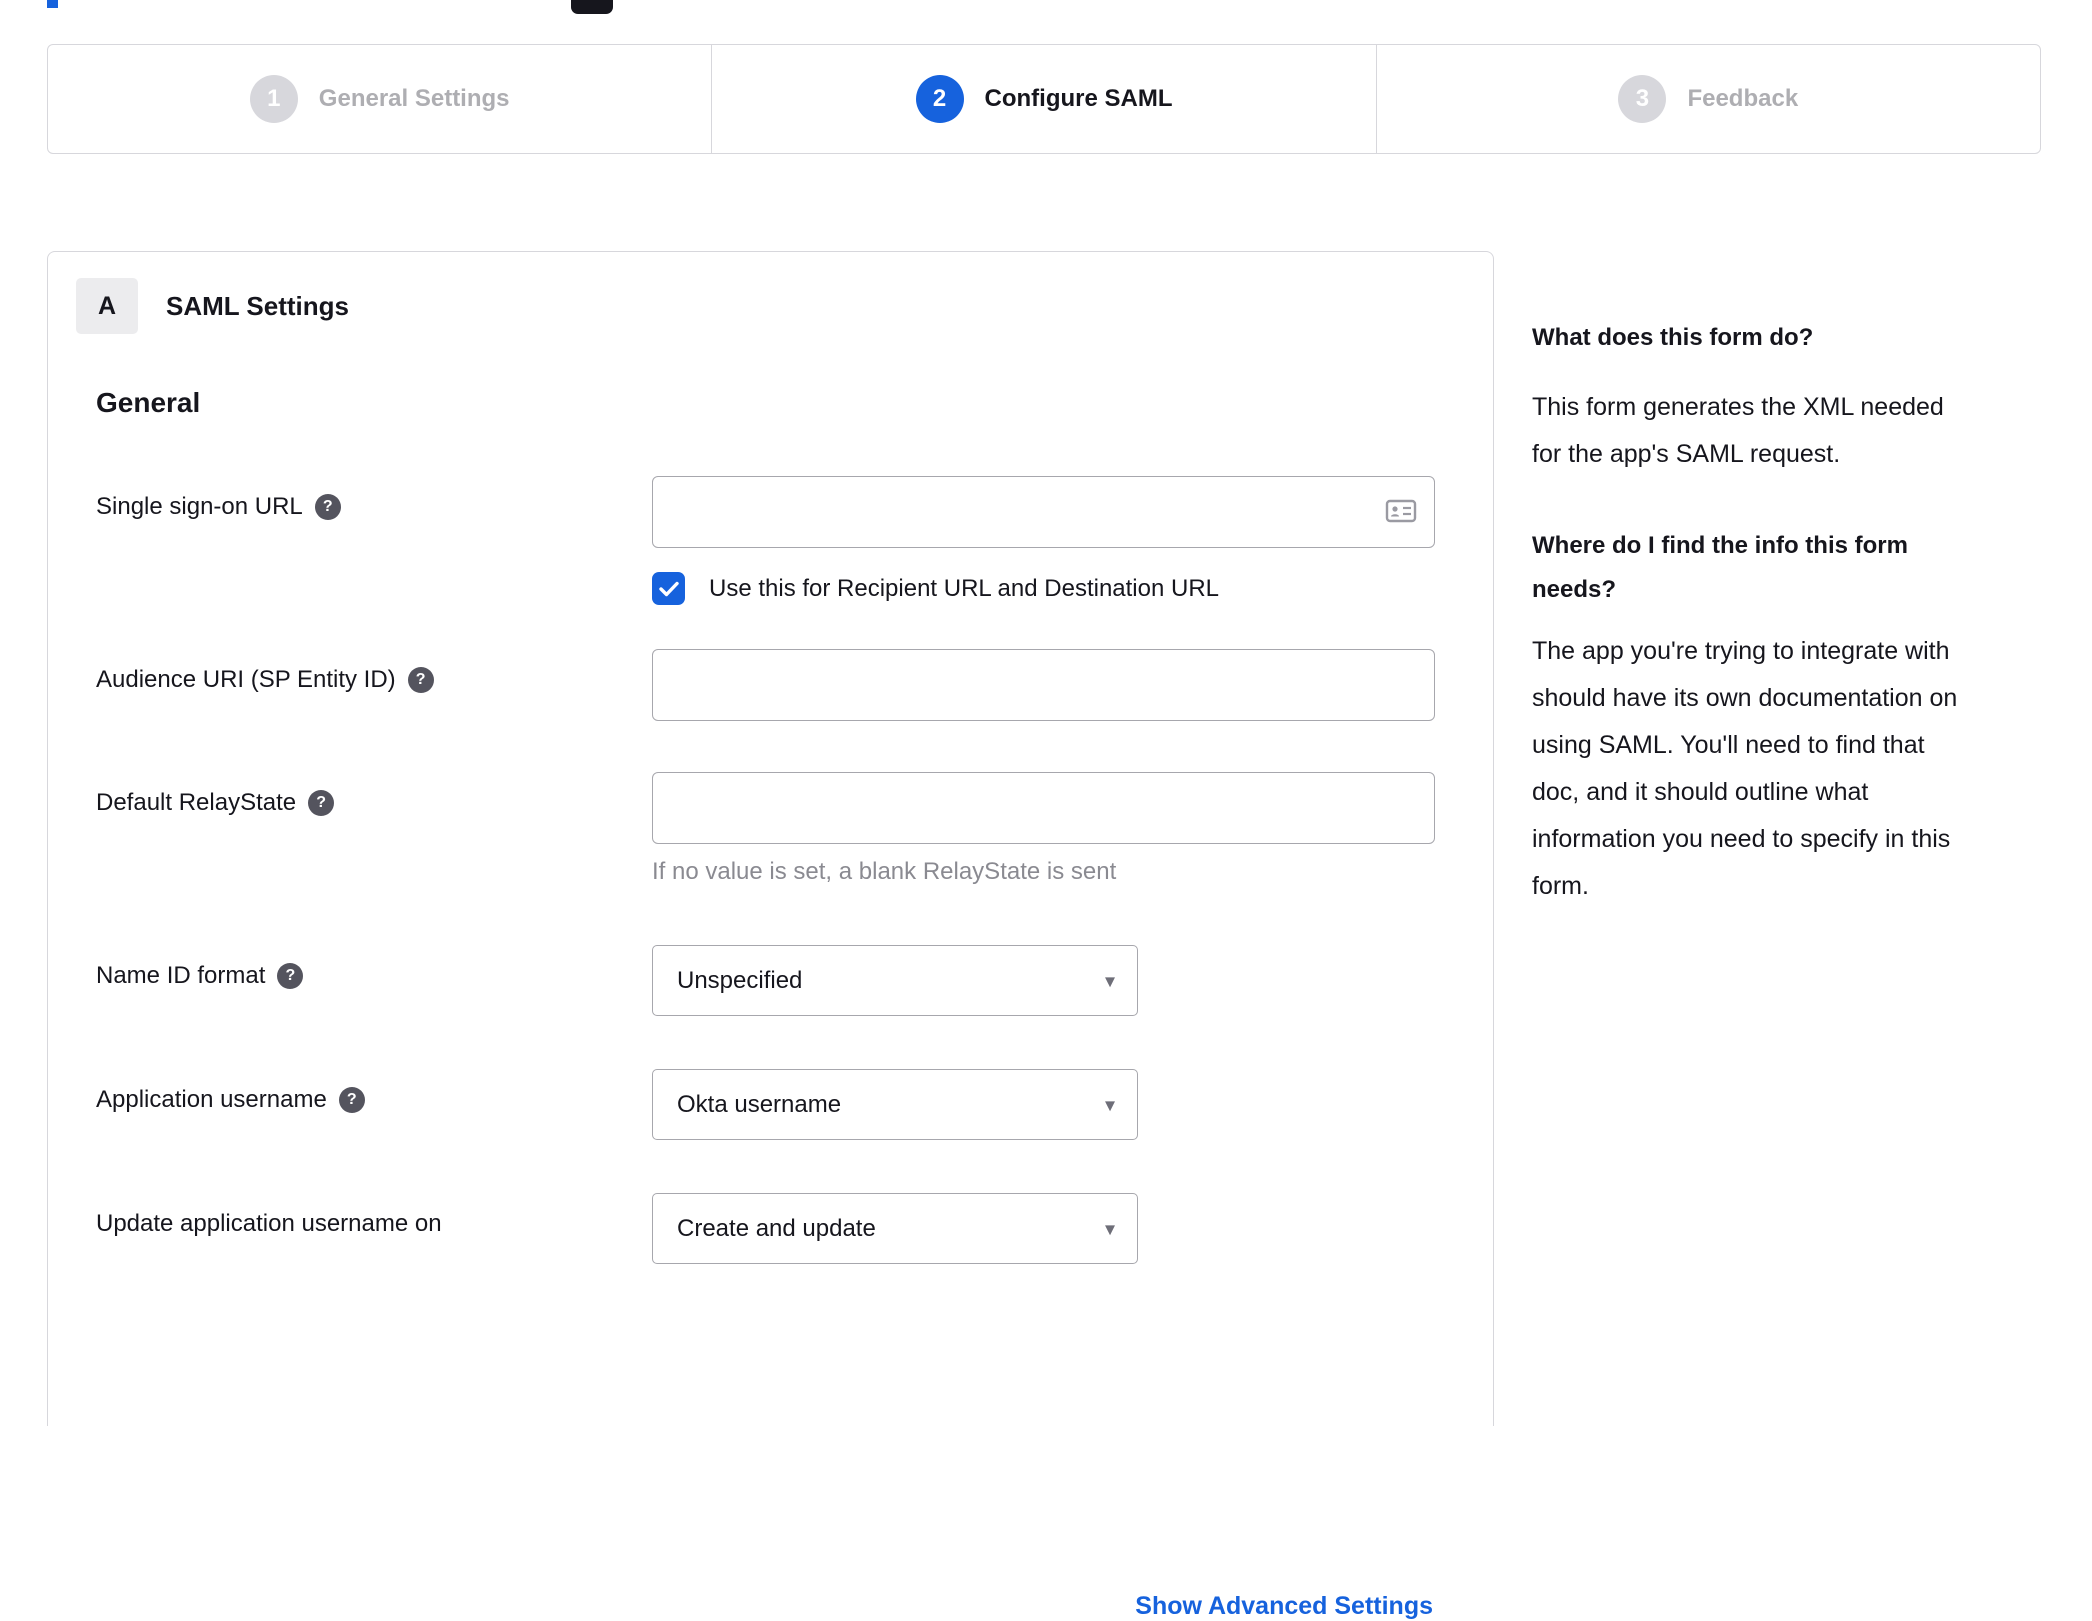 The height and width of the screenshot is (1621, 2092). Describe the element at coordinates (273, 99) in the screenshot. I see `step-number-badge: 1` at that location.